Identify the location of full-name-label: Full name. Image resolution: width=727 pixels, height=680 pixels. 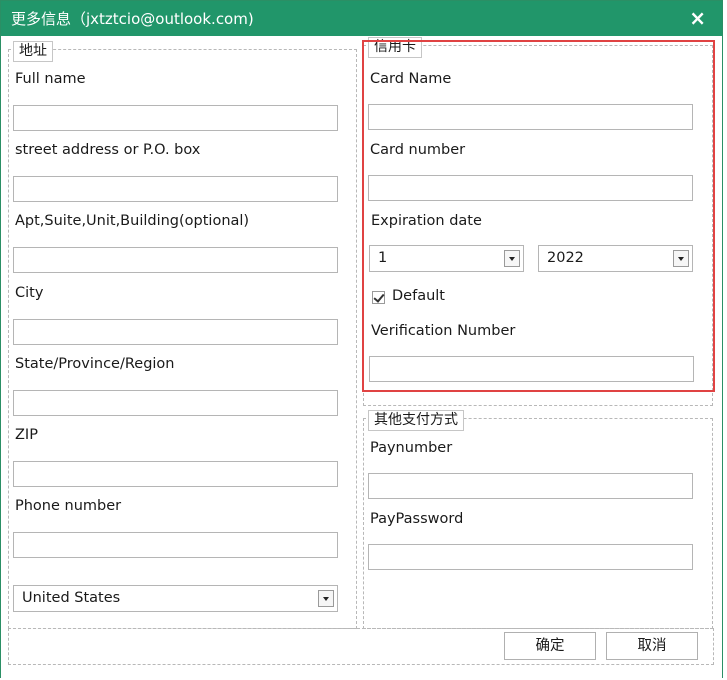
(50, 79).